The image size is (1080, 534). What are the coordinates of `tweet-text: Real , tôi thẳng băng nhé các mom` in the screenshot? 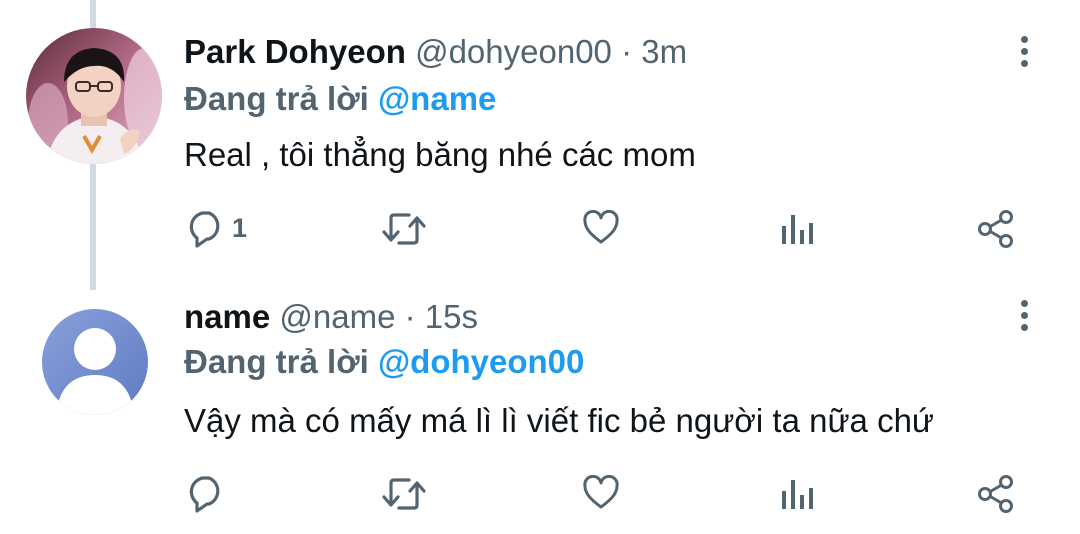 It's located at (440, 154).